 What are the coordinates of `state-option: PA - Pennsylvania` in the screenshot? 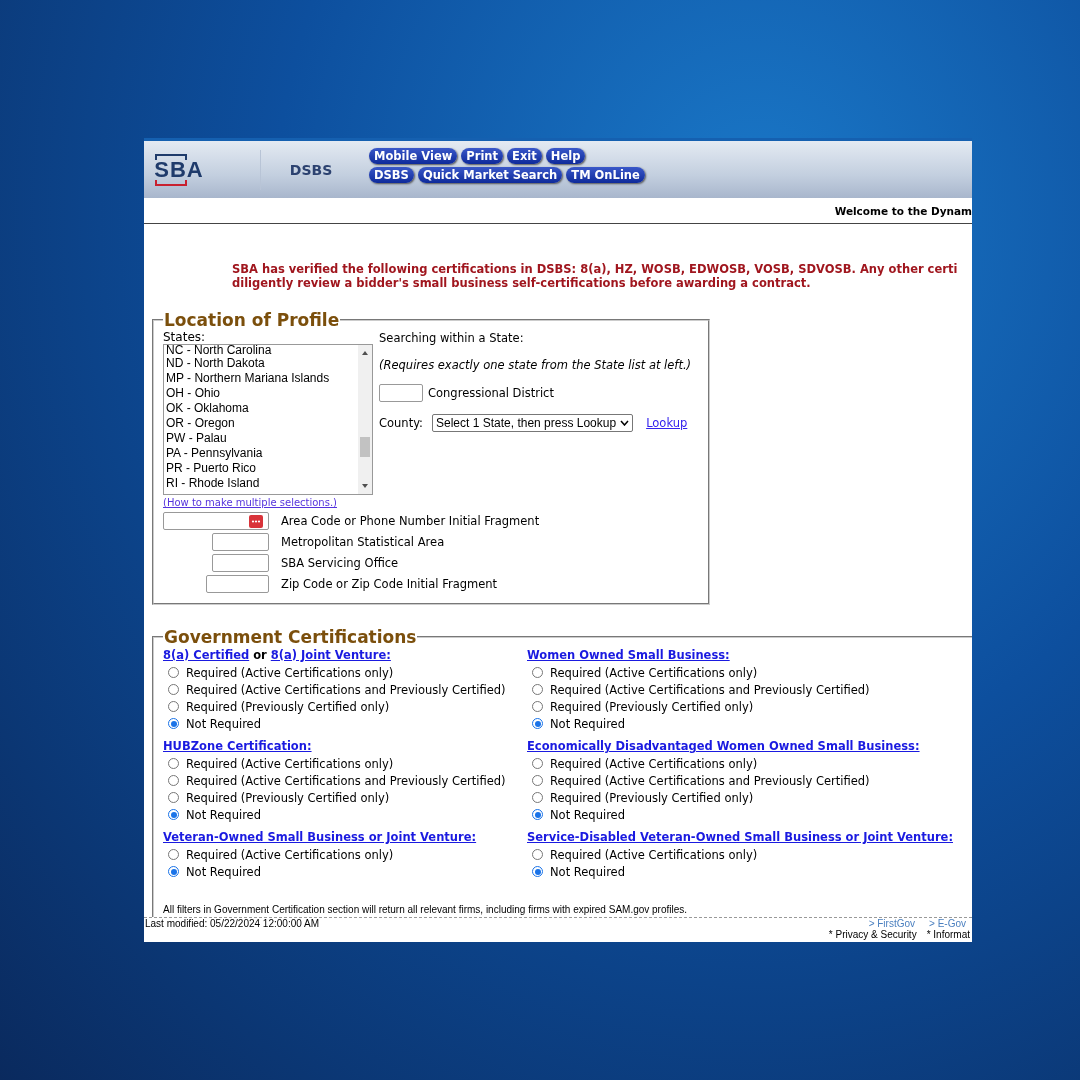 It's located at (262, 453).